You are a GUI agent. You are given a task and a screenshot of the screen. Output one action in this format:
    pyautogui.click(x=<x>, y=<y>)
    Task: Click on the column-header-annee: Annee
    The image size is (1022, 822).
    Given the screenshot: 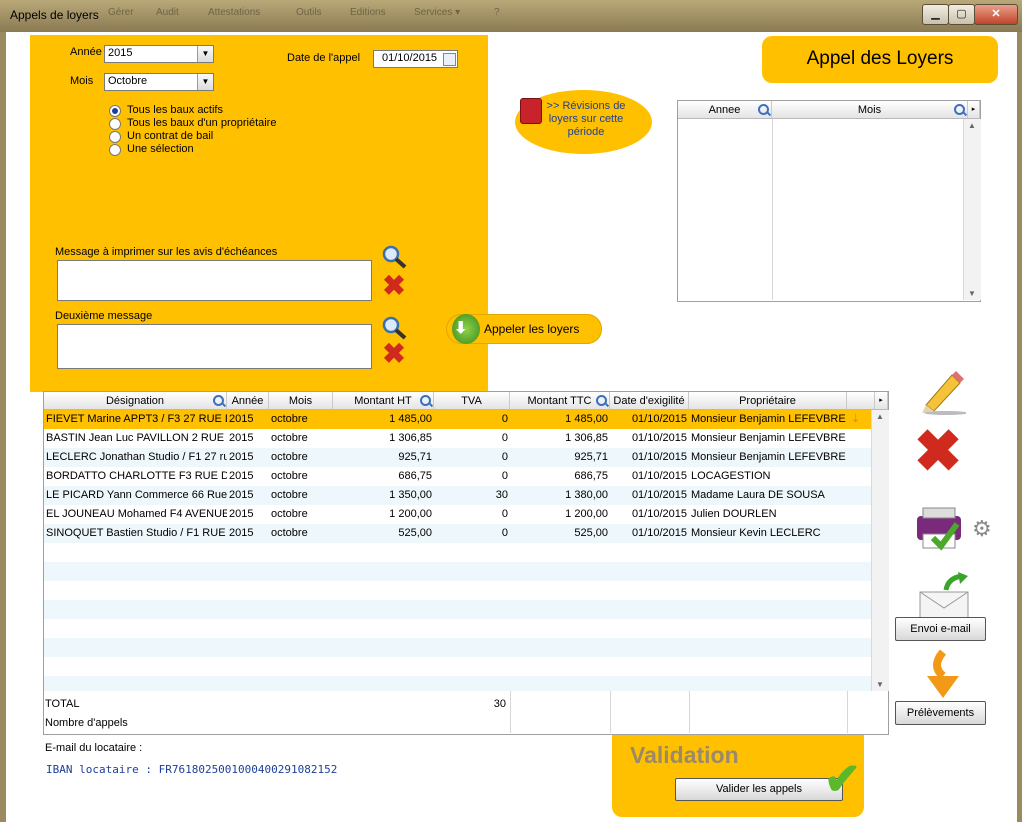 What is the action you would take?
    pyautogui.click(x=725, y=110)
    